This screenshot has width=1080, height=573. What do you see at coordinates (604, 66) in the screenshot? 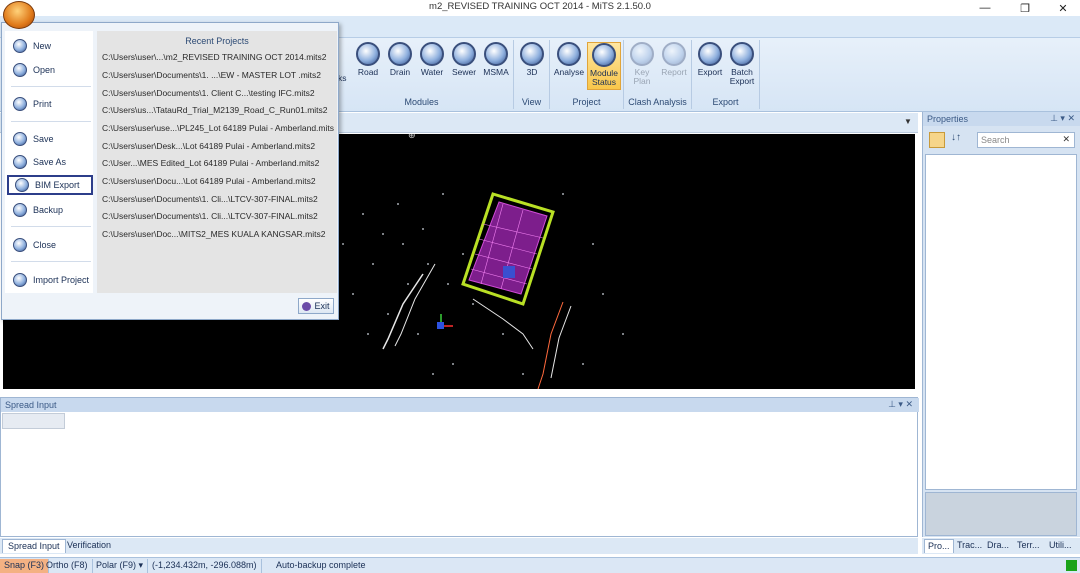
I see `module-status-button: Module Status` at bounding box center [604, 66].